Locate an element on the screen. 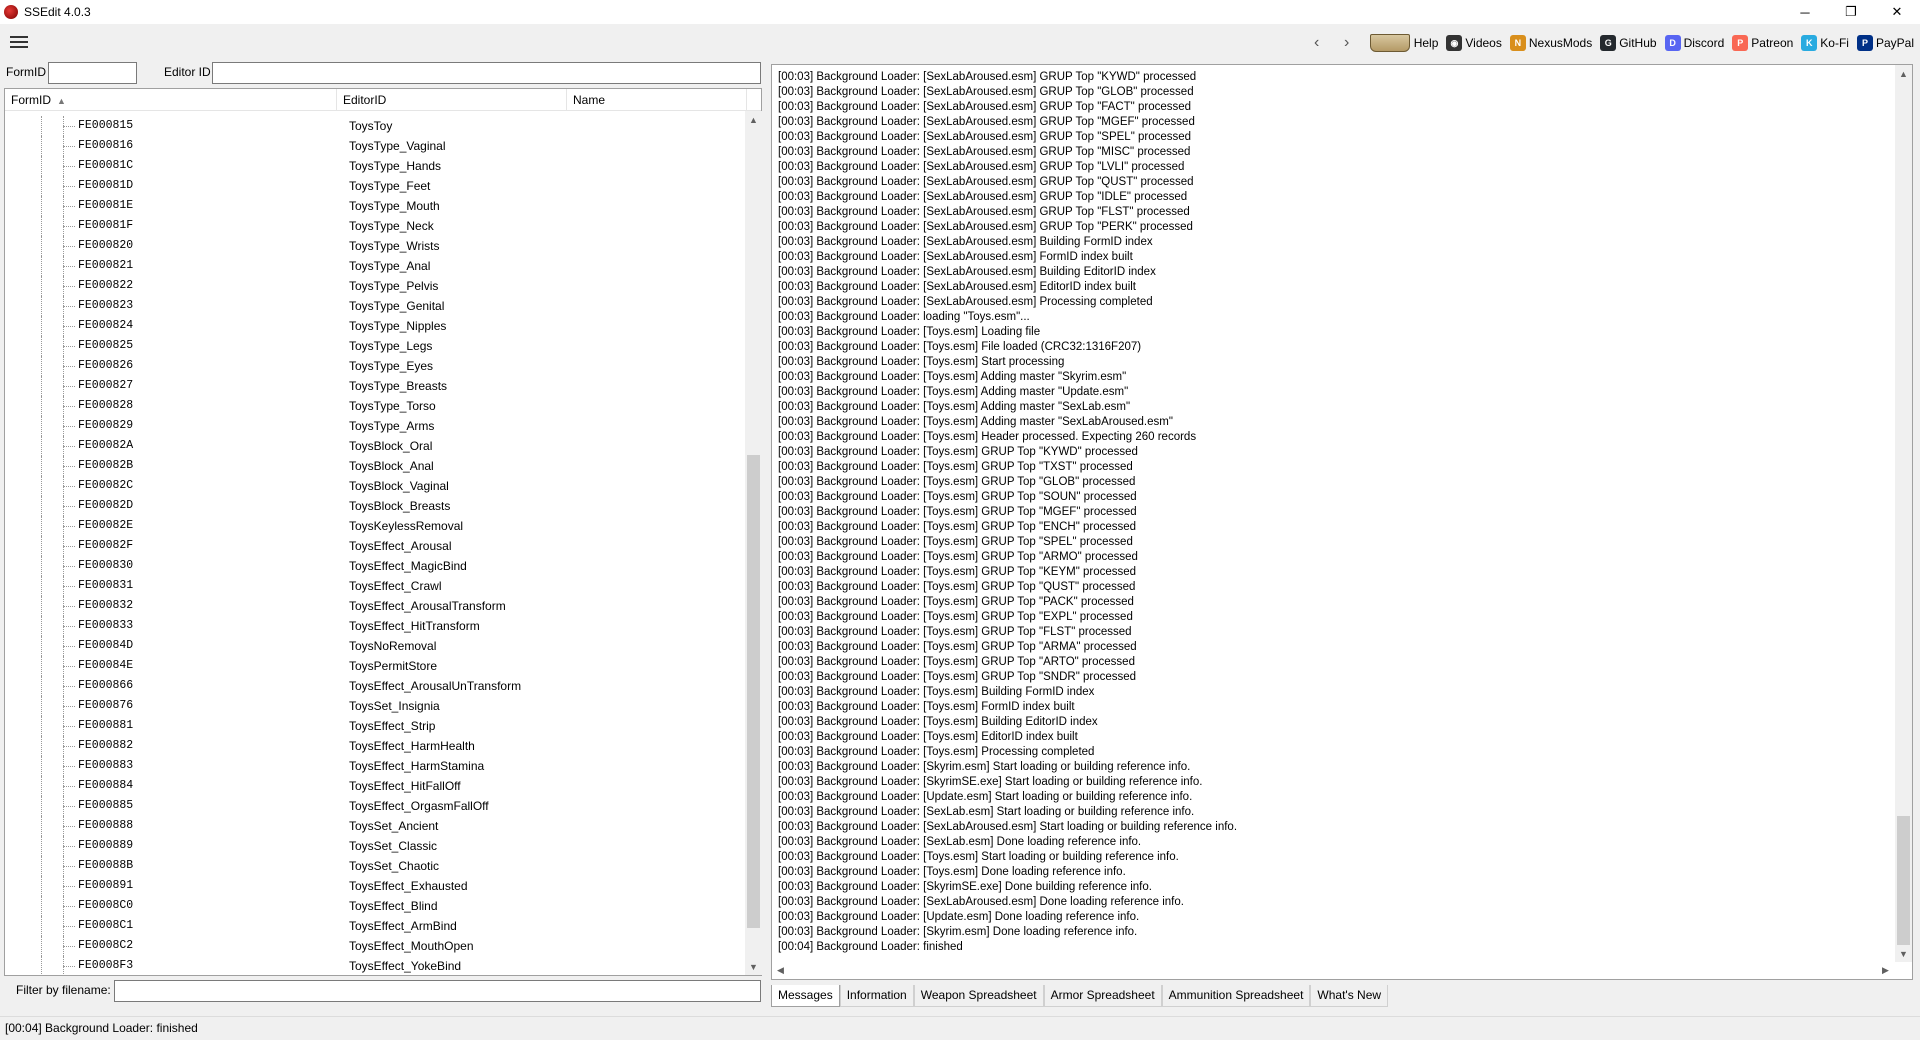 The width and height of the screenshot is (1920, 1040). paypal-link: P PayPal is located at coordinates (1885, 43).